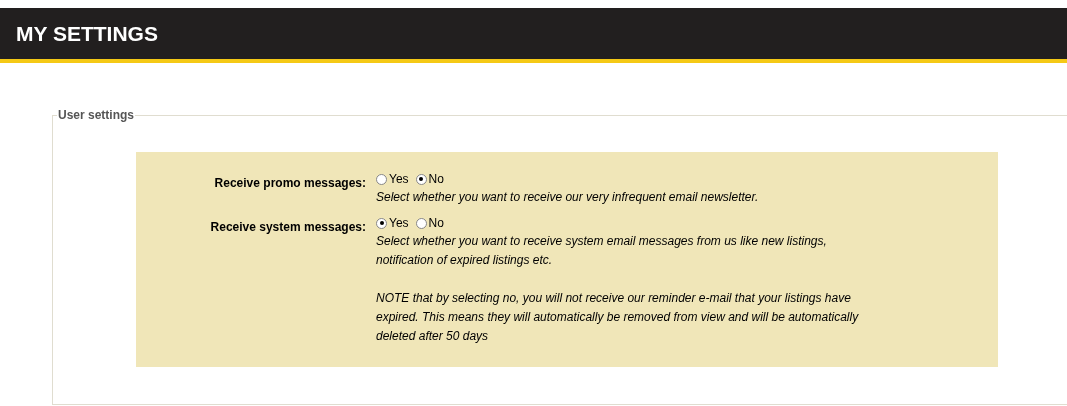  What do you see at coordinates (96, 115) in the screenshot?
I see `fieldset-legend: User settings` at bounding box center [96, 115].